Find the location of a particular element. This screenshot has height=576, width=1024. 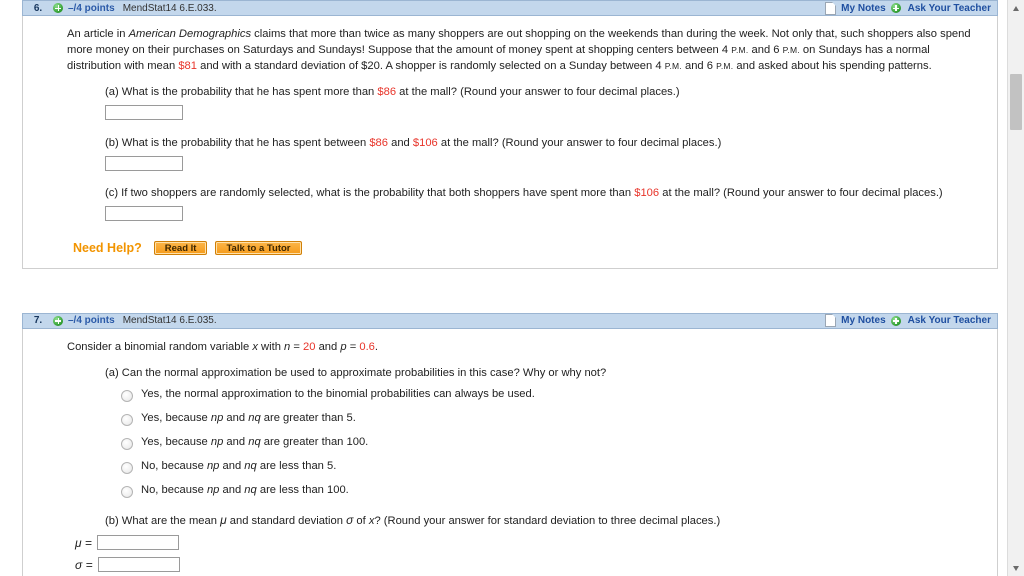

stem-text-3: and 6 is located at coordinates (765, 50).